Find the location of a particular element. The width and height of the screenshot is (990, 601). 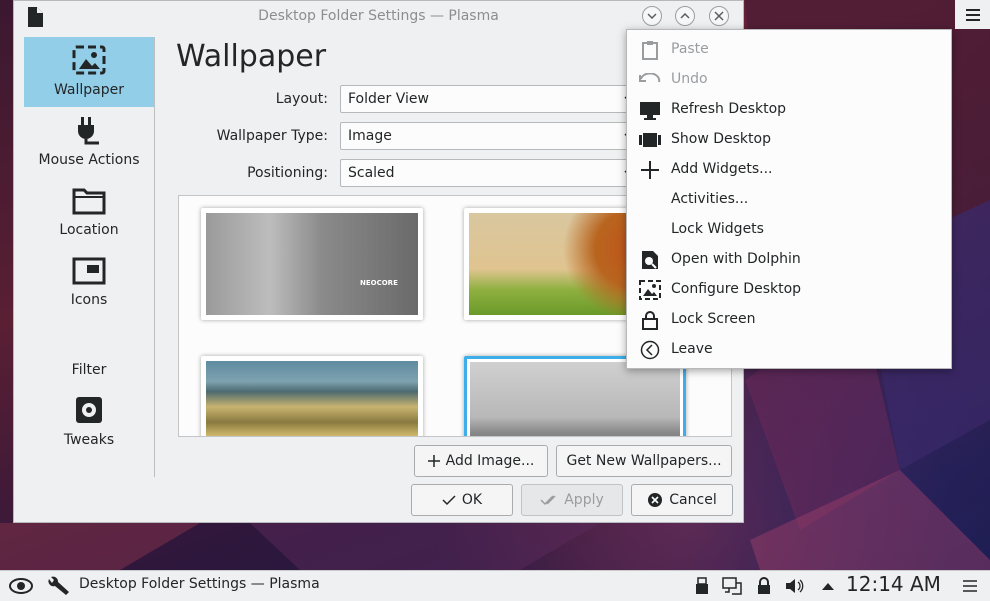

apply-button: Apply is located at coordinates (572, 500).